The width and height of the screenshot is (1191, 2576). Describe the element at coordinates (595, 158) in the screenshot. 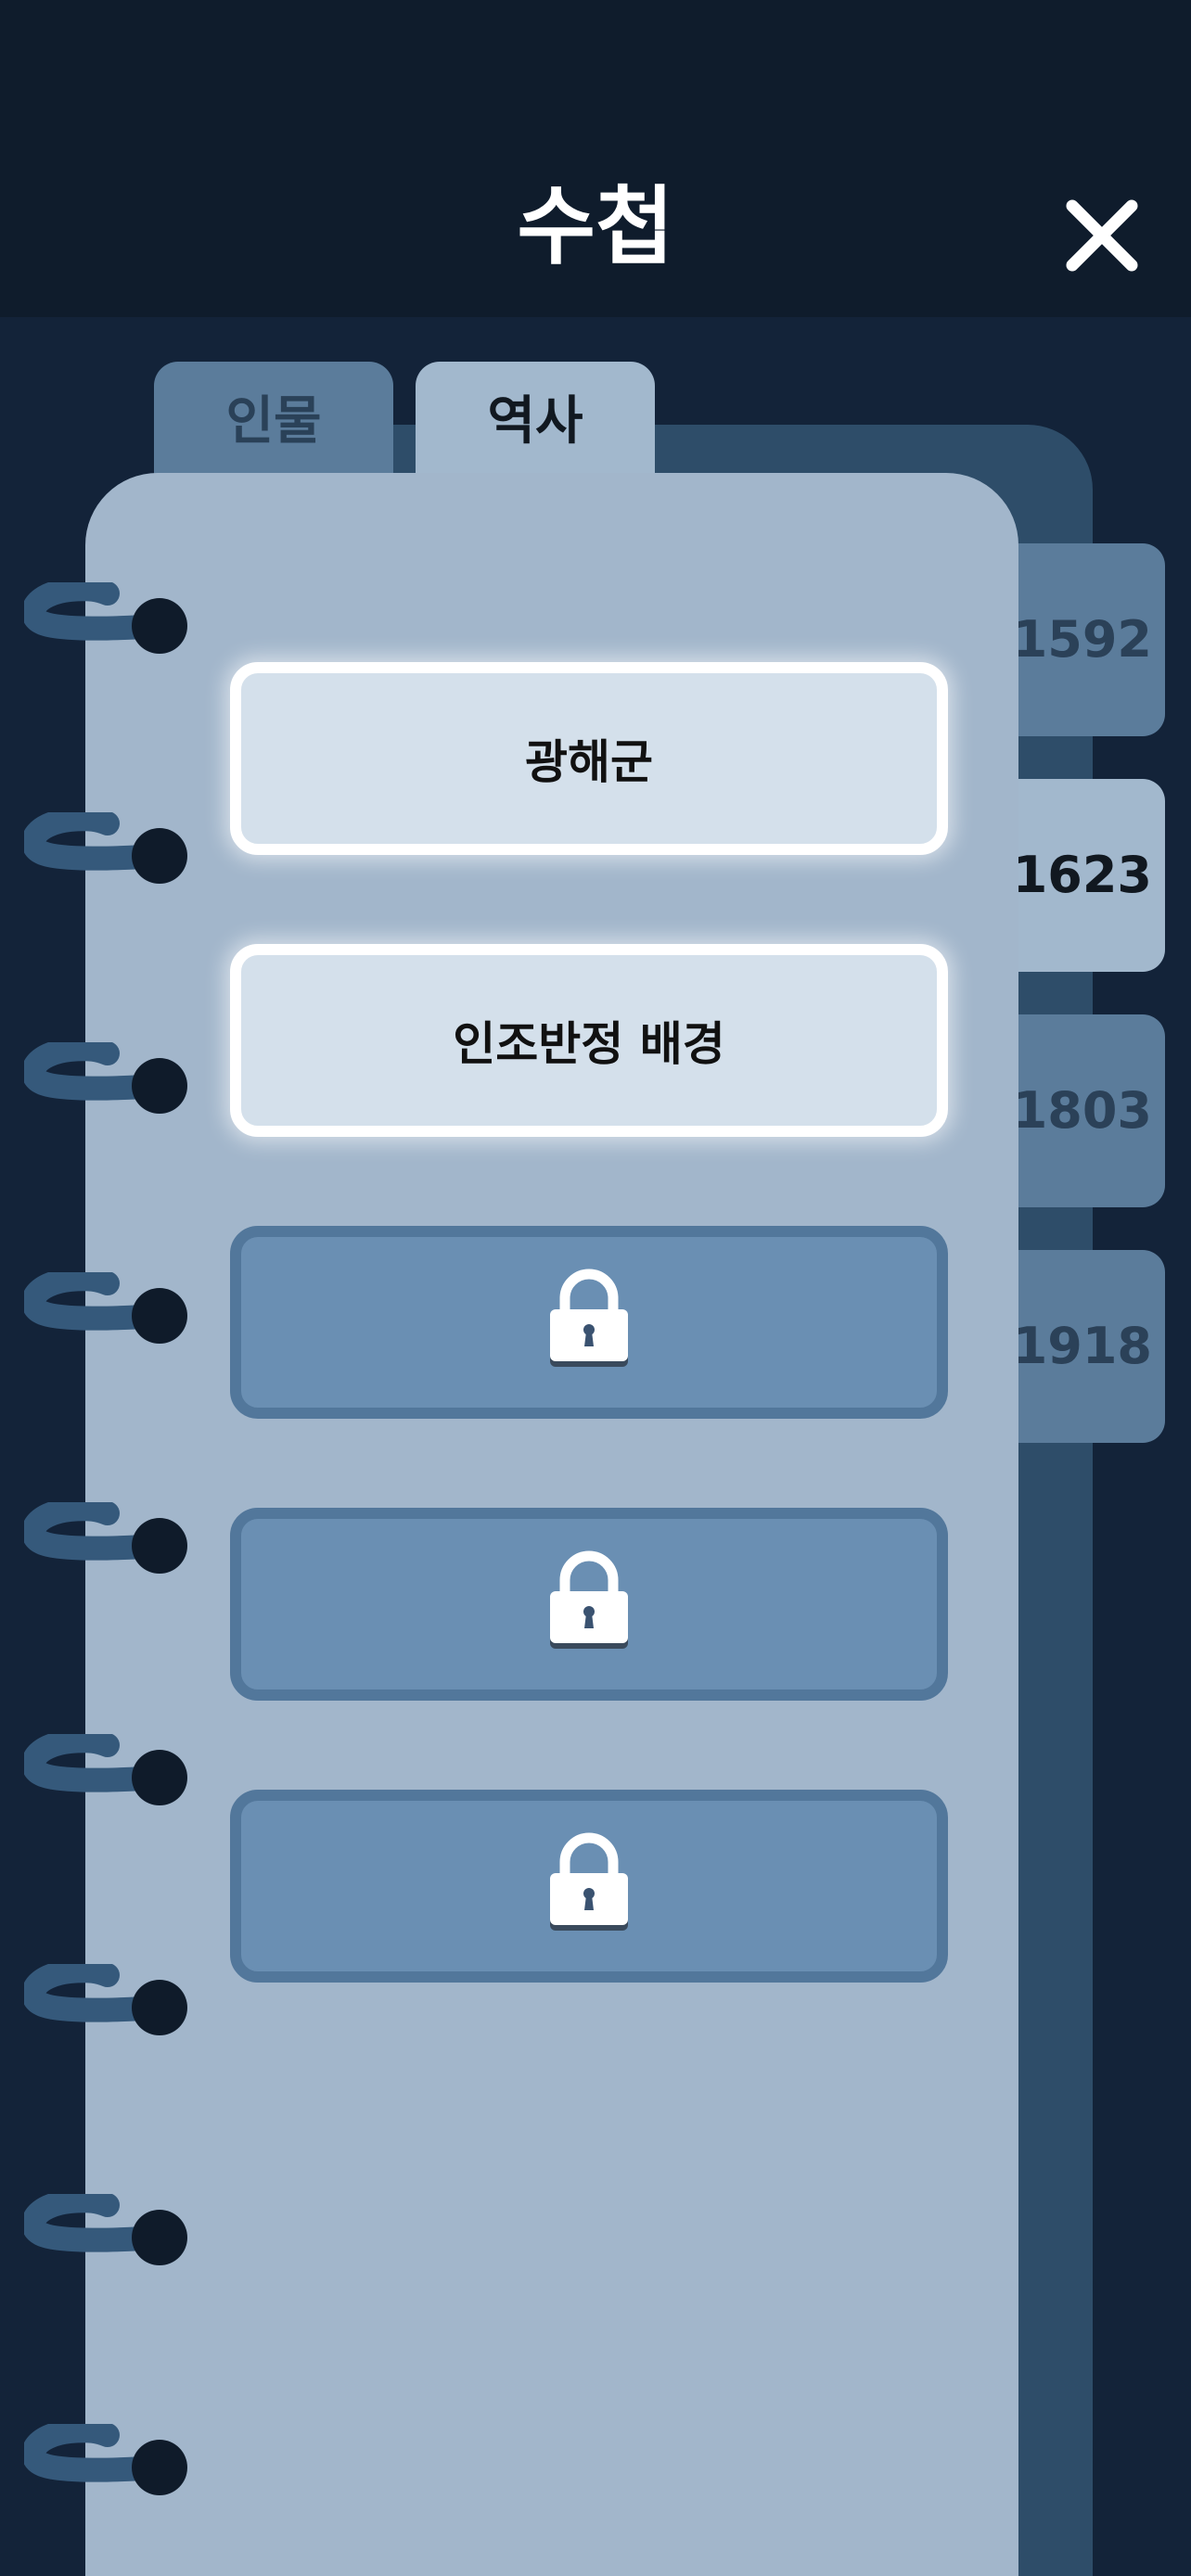

I see `header-bar: 수첩` at that location.